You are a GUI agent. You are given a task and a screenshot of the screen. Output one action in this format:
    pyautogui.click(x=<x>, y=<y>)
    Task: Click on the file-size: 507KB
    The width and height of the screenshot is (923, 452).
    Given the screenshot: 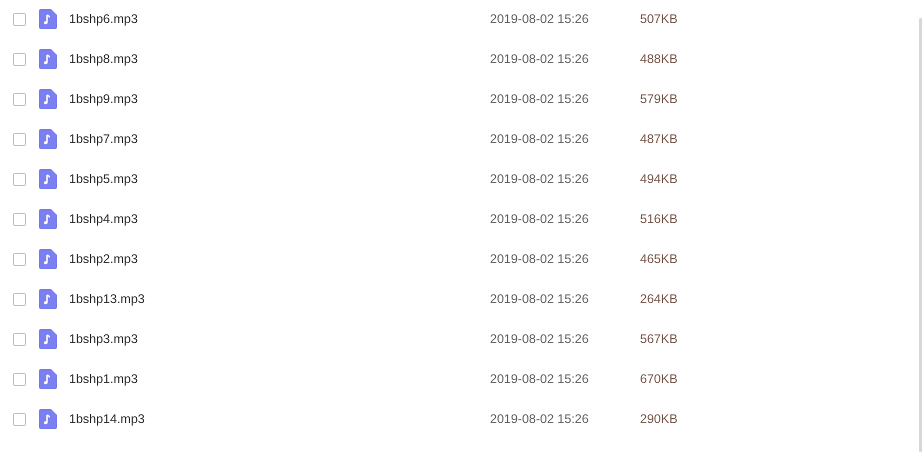 What is the action you would take?
    pyautogui.click(x=659, y=19)
    